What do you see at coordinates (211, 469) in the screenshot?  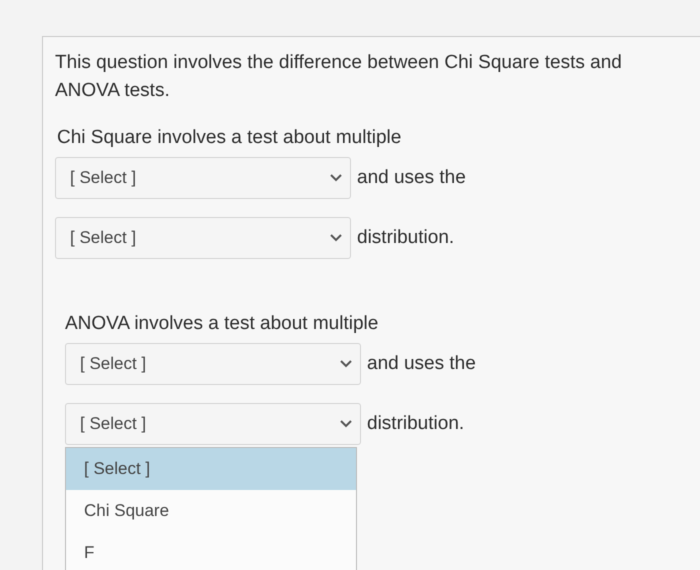 I see `dropdown-option: [ Select ]` at bounding box center [211, 469].